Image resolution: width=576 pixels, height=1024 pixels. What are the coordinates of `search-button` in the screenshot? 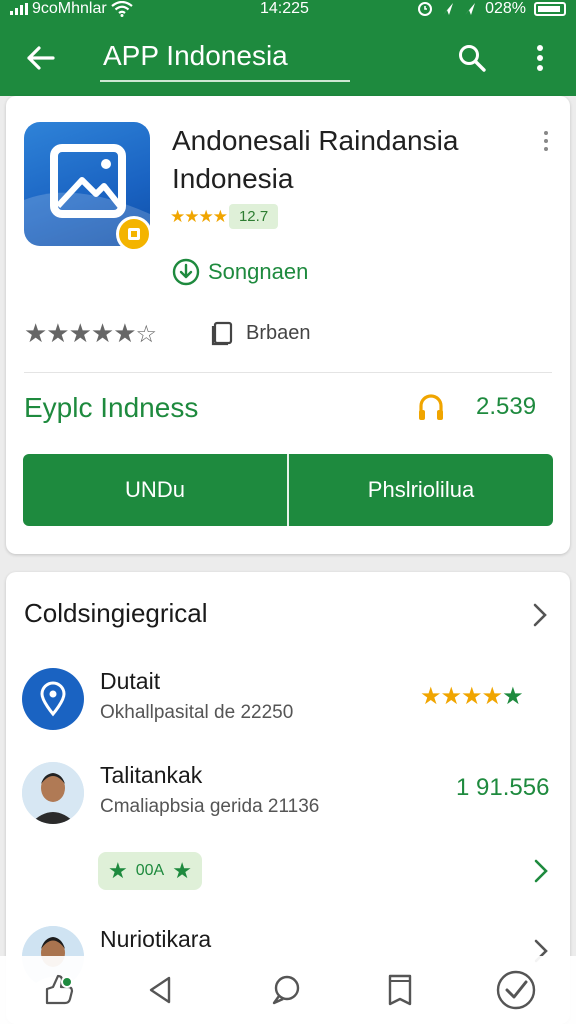 It's located at (472, 58).